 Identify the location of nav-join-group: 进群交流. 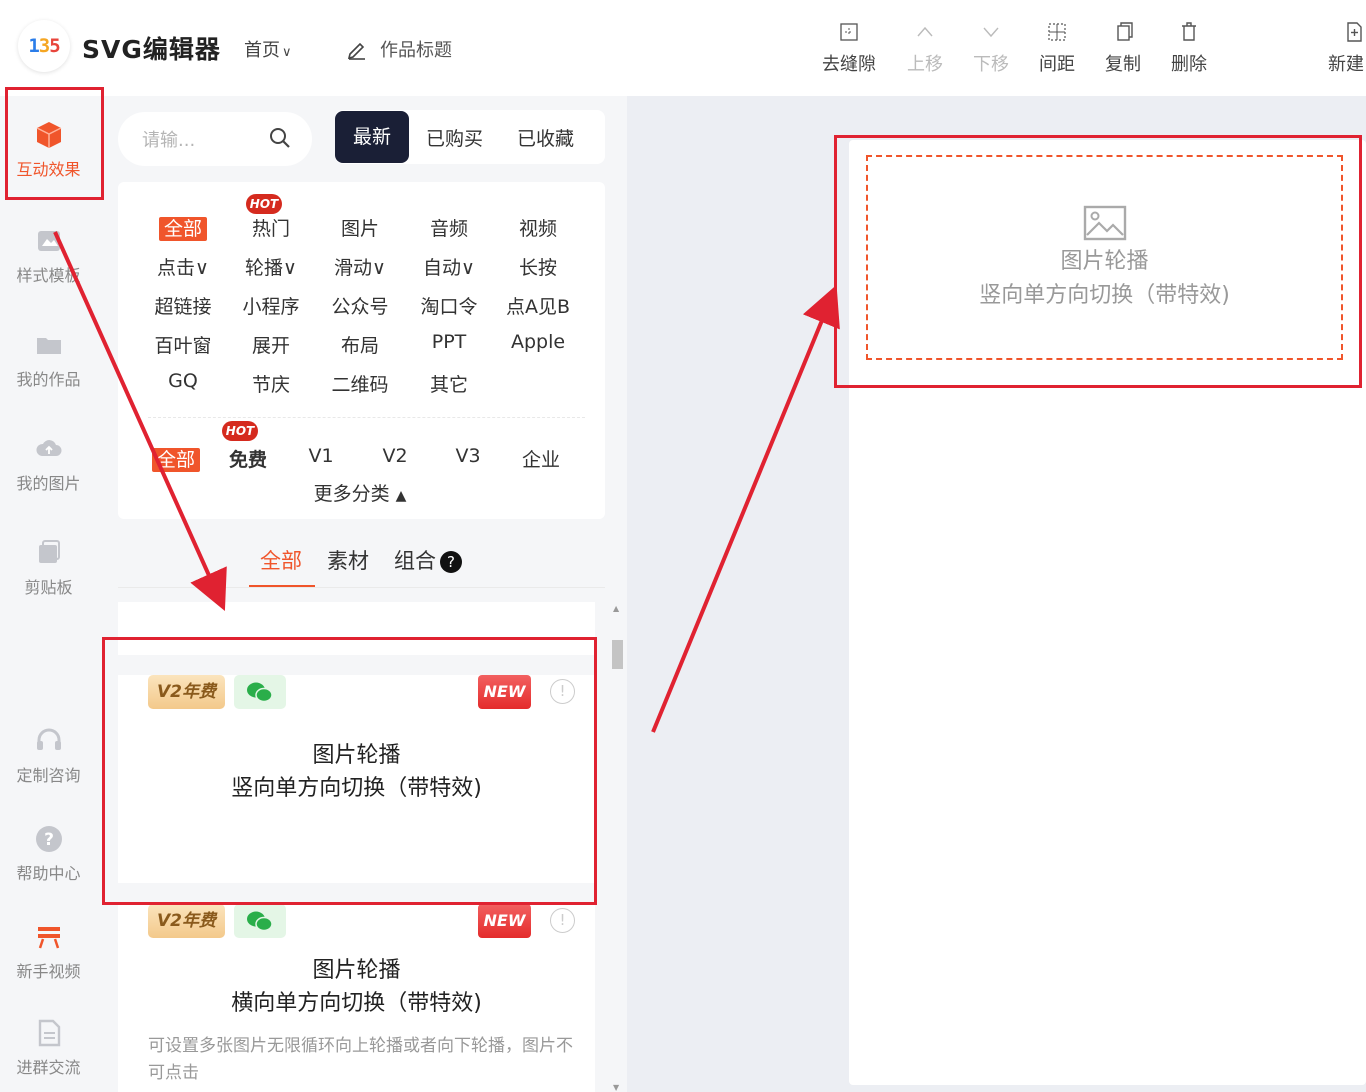
(48, 1048).